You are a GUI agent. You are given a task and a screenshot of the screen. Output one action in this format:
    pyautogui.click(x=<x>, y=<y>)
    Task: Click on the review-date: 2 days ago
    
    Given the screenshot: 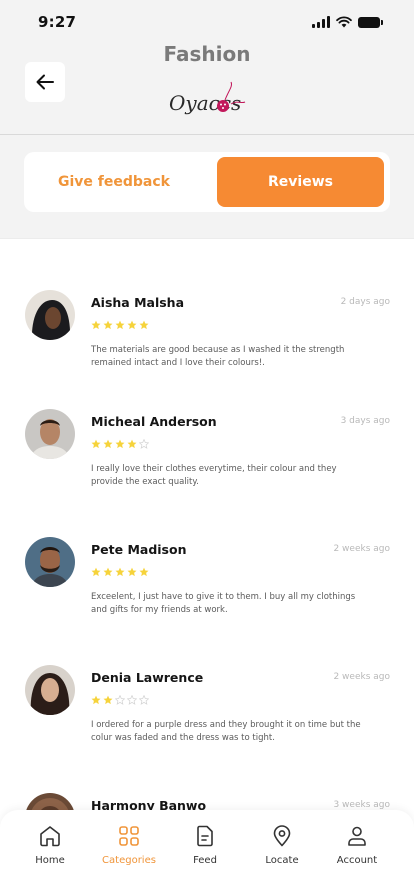 What is the action you would take?
    pyautogui.click(x=365, y=302)
    